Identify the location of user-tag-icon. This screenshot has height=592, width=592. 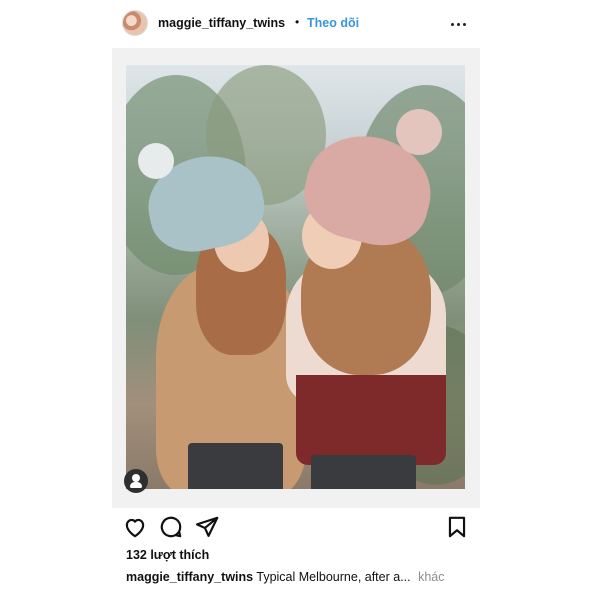
(136, 481).